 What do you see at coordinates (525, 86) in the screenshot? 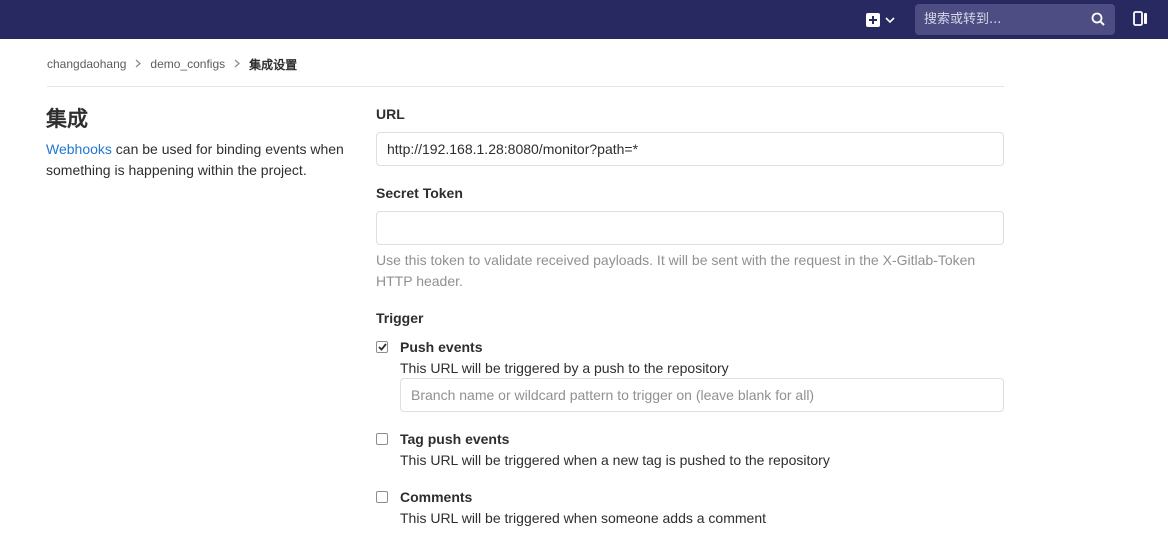
I see `breadcrumb-divider` at bounding box center [525, 86].